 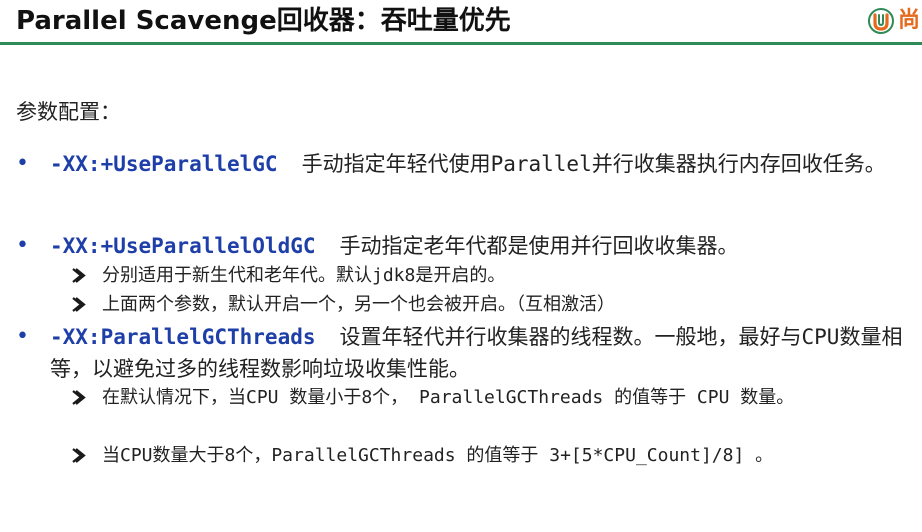 I want to click on list-item-text: -XX:+UseParallelOldGC 手动指定老年代都是使用并行回收收集器。, so click(x=481, y=246).